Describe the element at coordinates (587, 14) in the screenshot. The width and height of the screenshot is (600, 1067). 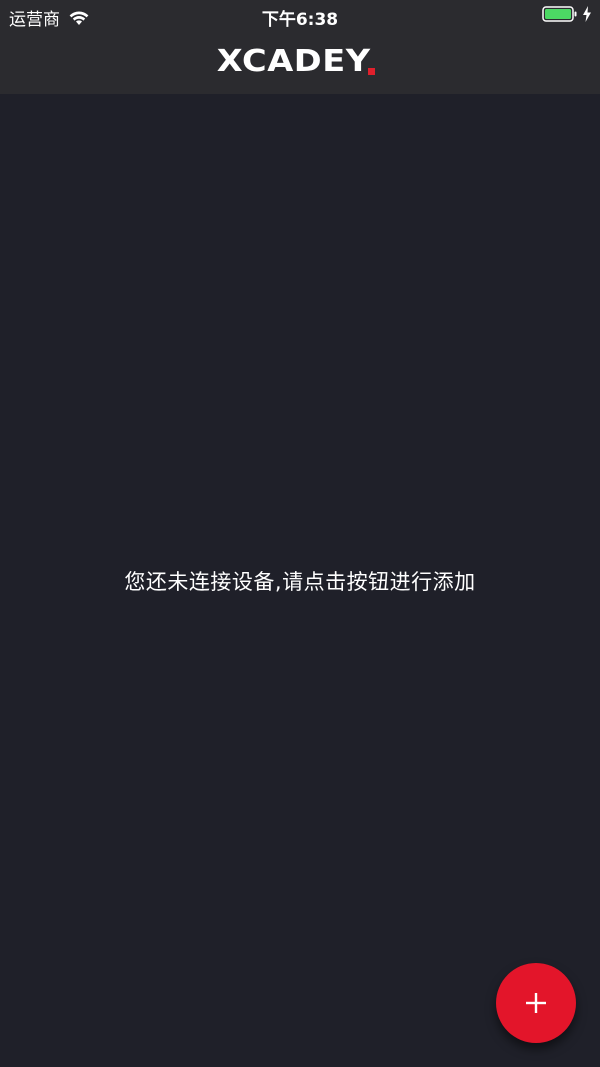
I see `charging-icon` at that location.